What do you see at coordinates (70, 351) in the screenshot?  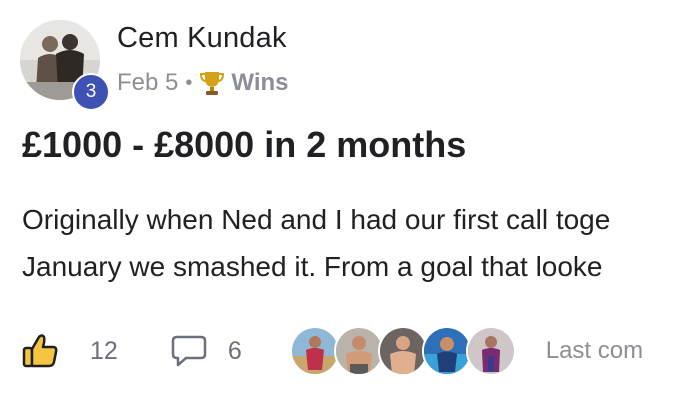 I see `like-button: 12` at bounding box center [70, 351].